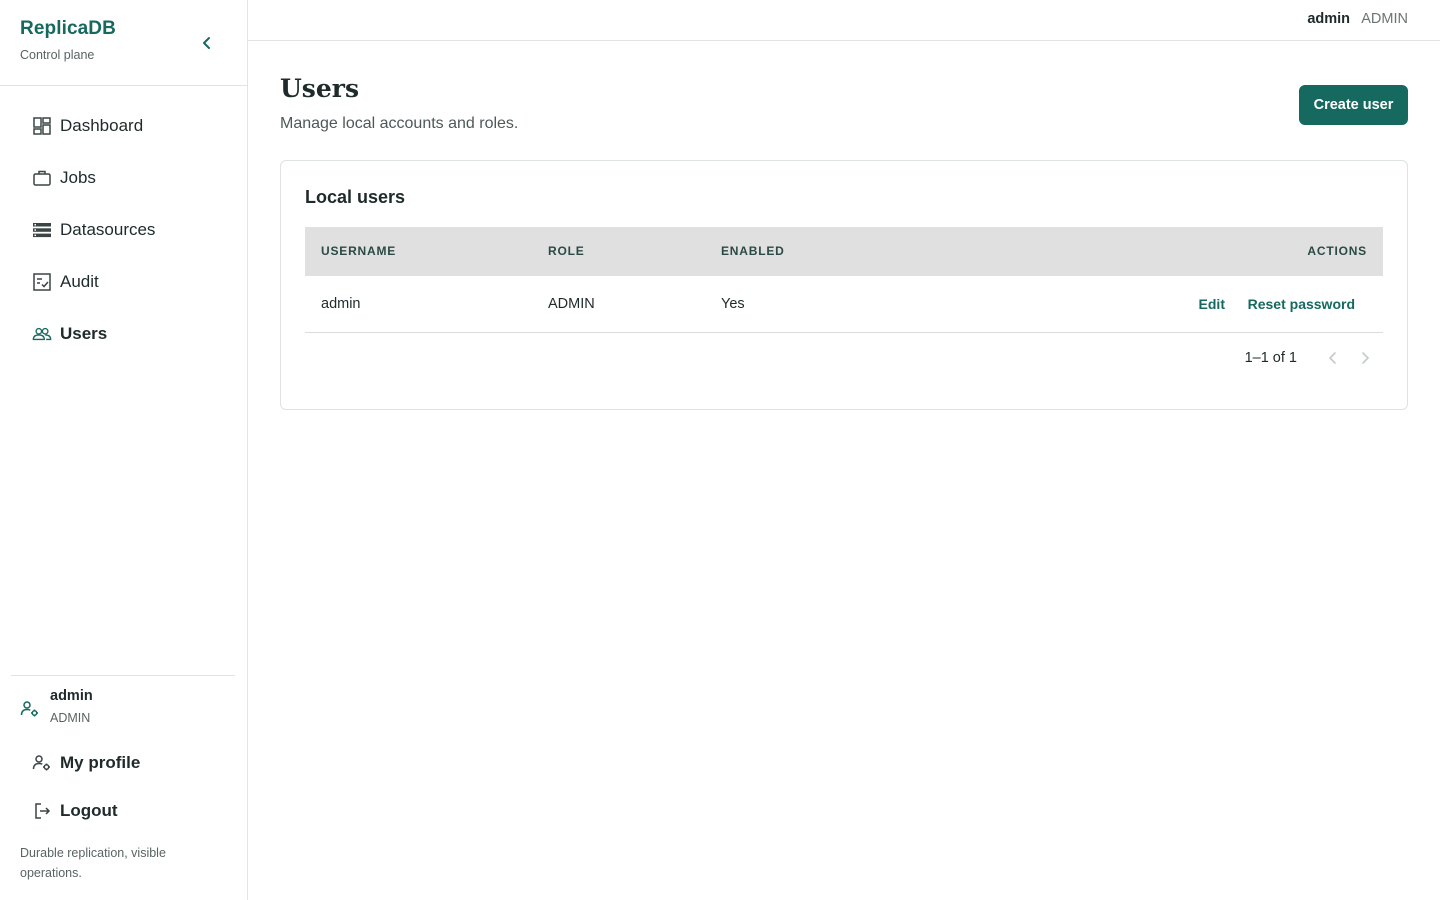 Image resolution: width=1440 pixels, height=900 pixels. What do you see at coordinates (399, 123) in the screenshot?
I see `page-subtitle: Manage local accounts and roles.` at bounding box center [399, 123].